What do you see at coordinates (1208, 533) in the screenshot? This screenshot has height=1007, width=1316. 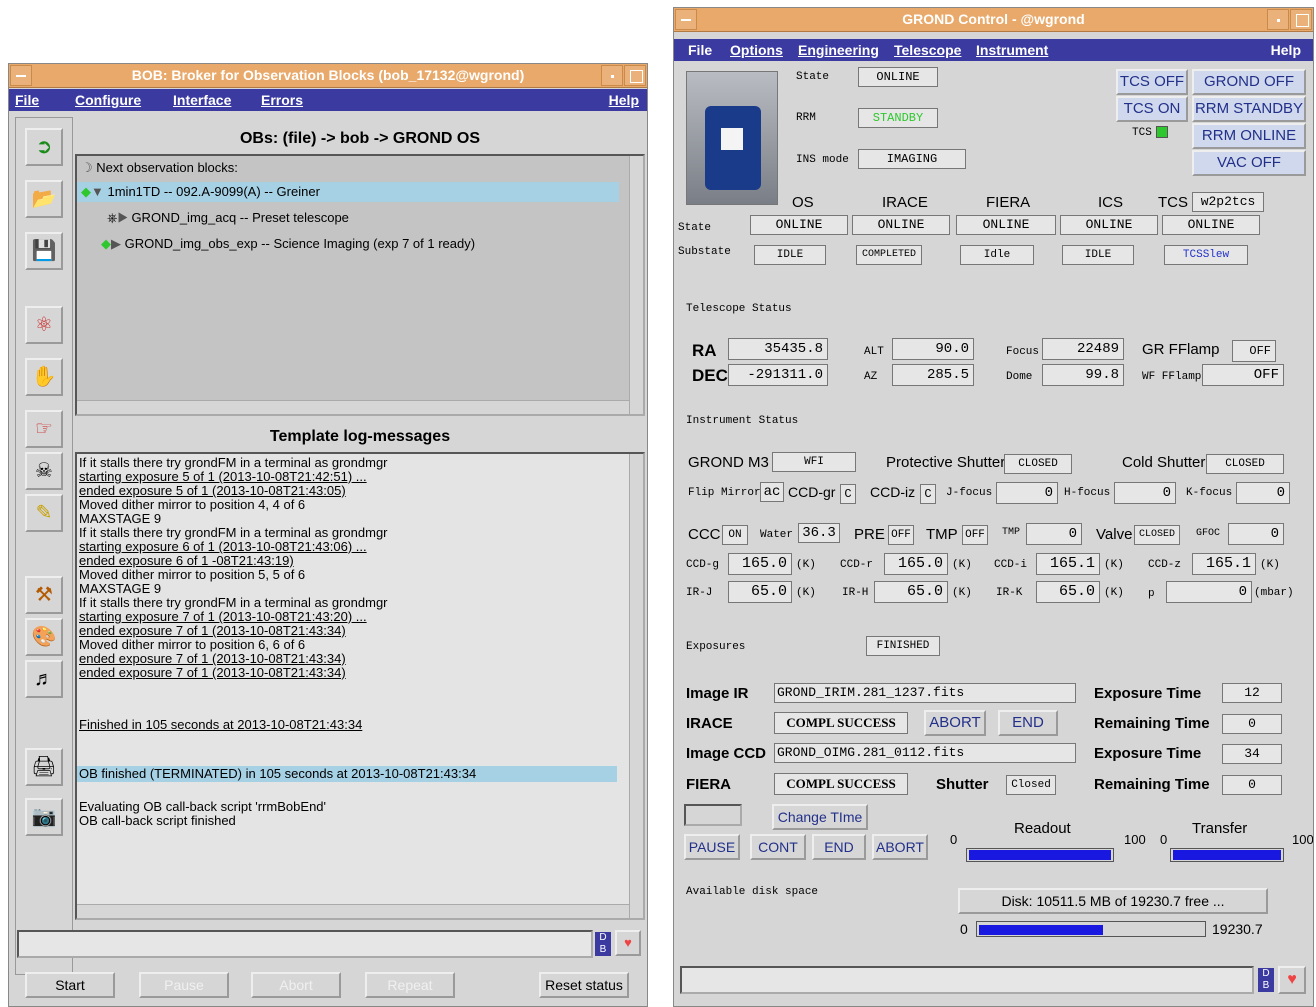 I see `gfoc-label: GFOC` at bounding box center [1208, 533].